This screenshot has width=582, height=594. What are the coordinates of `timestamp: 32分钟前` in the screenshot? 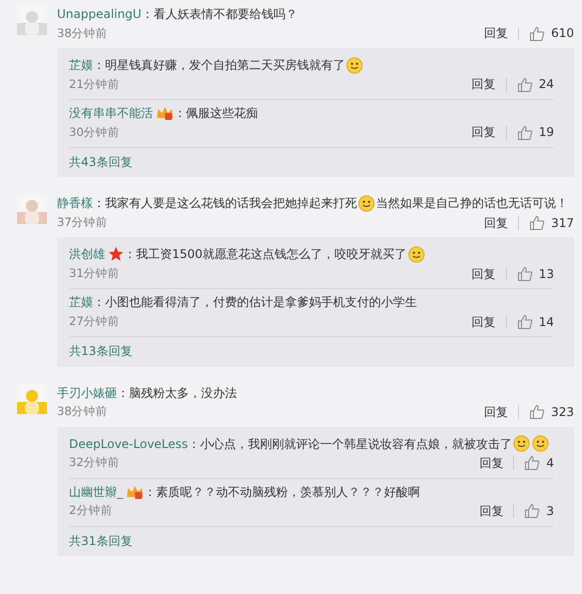 It's located at (94, 463).